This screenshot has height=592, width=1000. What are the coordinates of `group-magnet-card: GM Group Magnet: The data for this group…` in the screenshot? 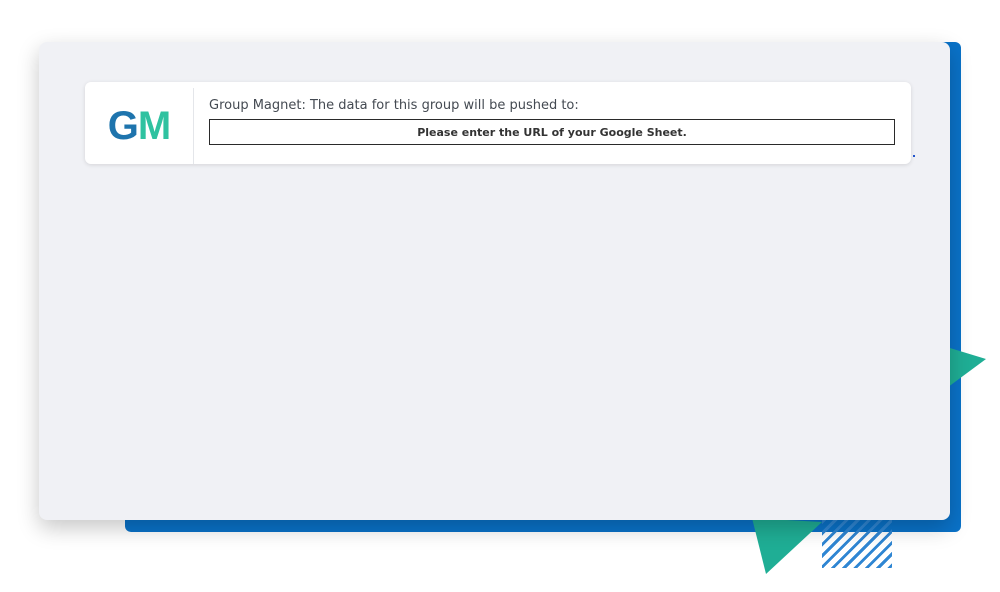 It's located at (498, 123).